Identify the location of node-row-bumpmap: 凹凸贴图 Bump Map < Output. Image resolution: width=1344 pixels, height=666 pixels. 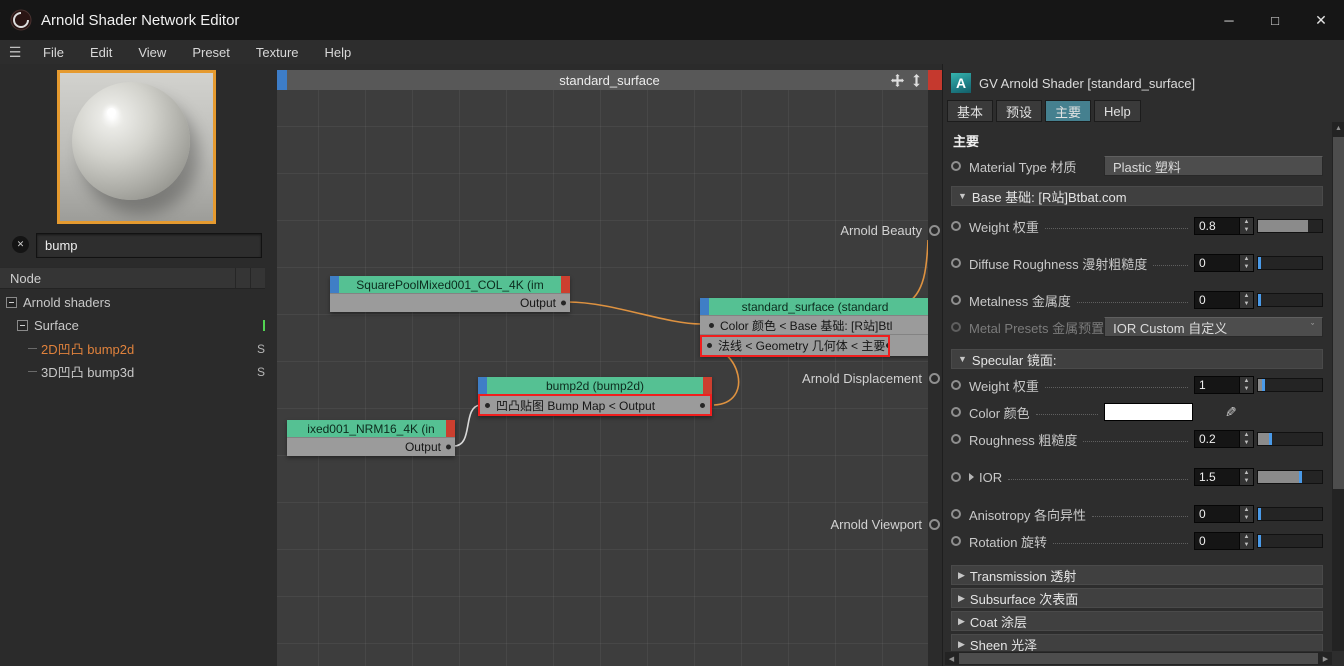
(595, 405).